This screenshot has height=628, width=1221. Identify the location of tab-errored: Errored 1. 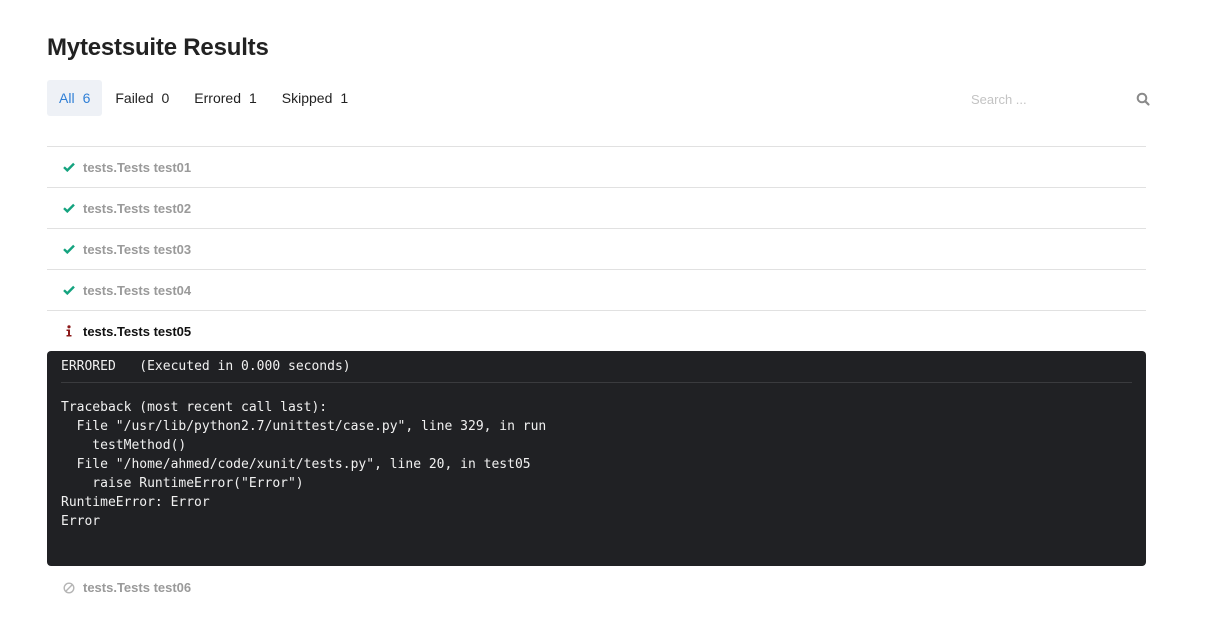
(225, 98).